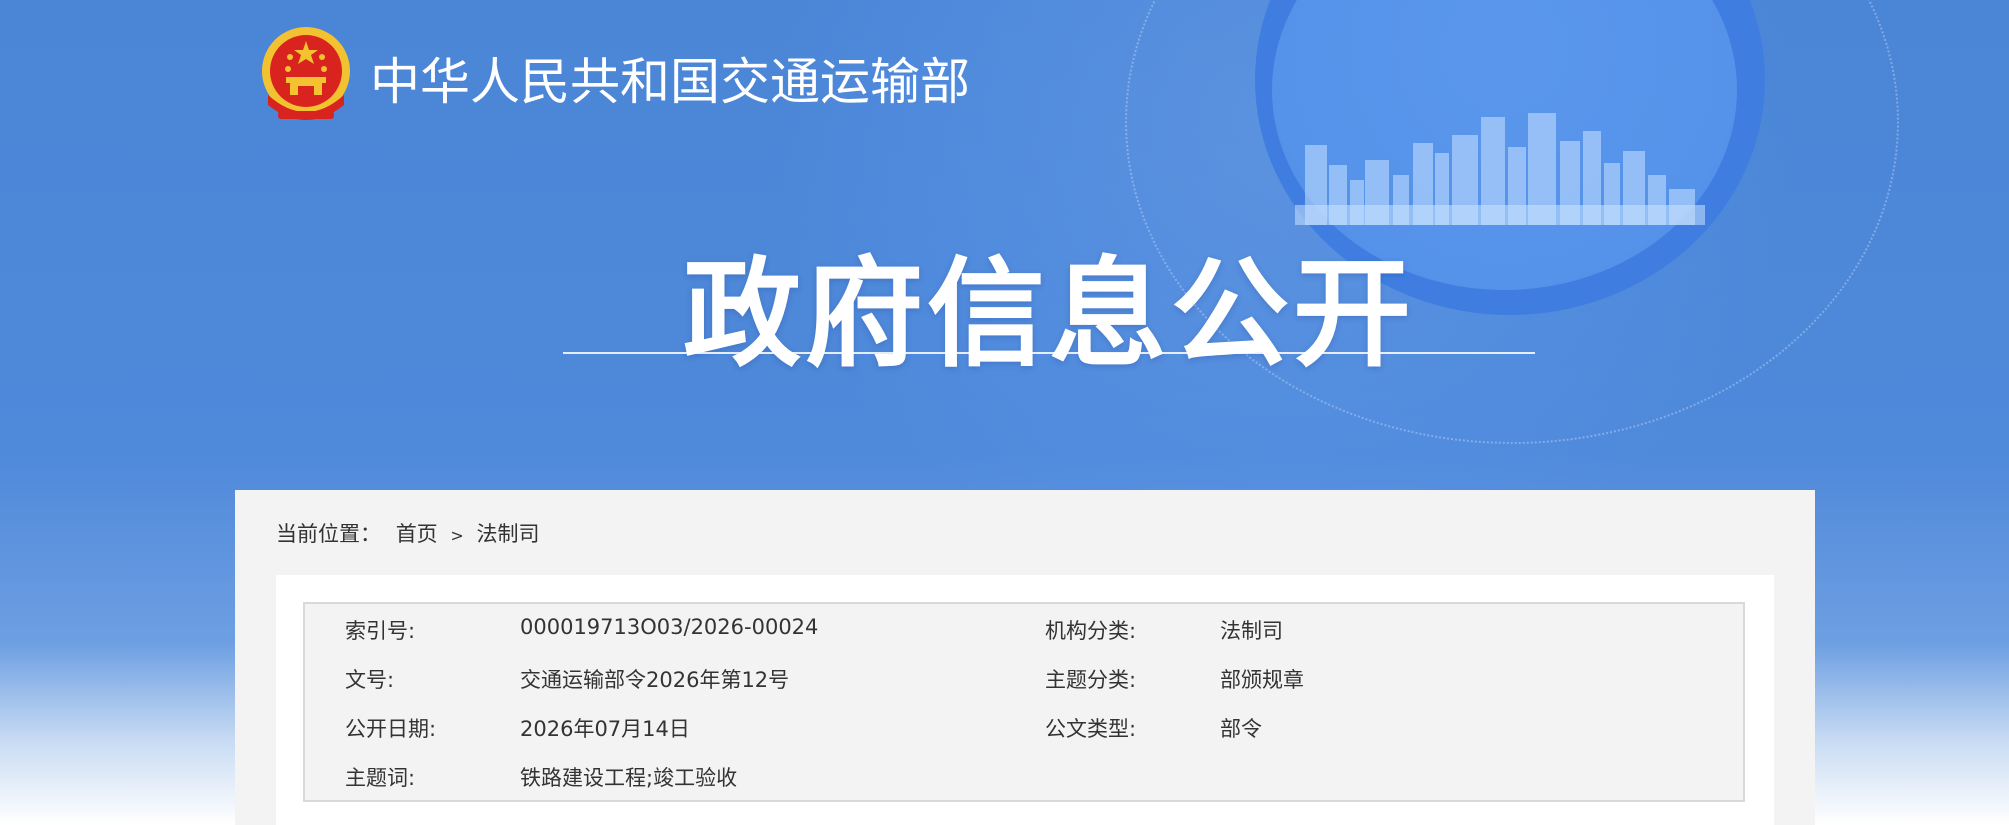 This screenshot has width=2009, height=825. What do you see at coordinates (605, 729) in the screenshot?
I see `publish-date-value: 2026年07月14日` at bounding box center [605, 729].